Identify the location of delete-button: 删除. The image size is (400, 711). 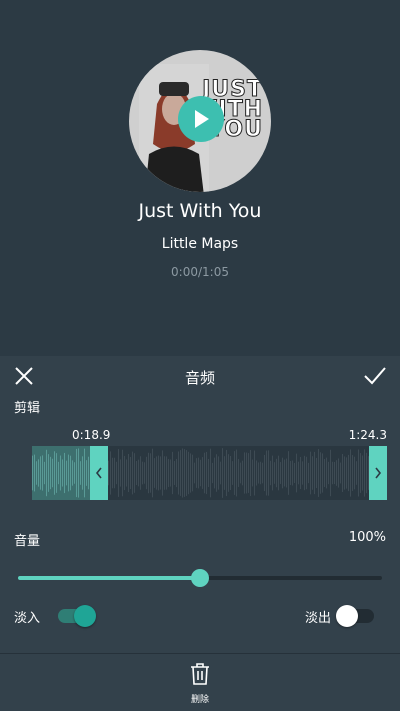
(200, 683).